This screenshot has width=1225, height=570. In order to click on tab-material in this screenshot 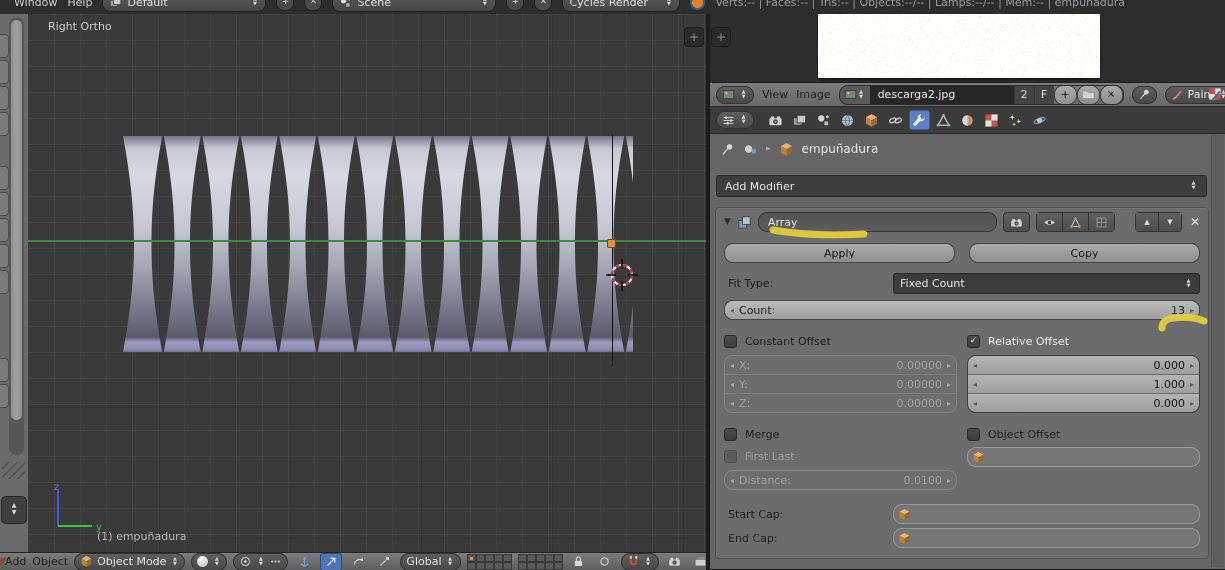, I will do `click(967, 120)`.